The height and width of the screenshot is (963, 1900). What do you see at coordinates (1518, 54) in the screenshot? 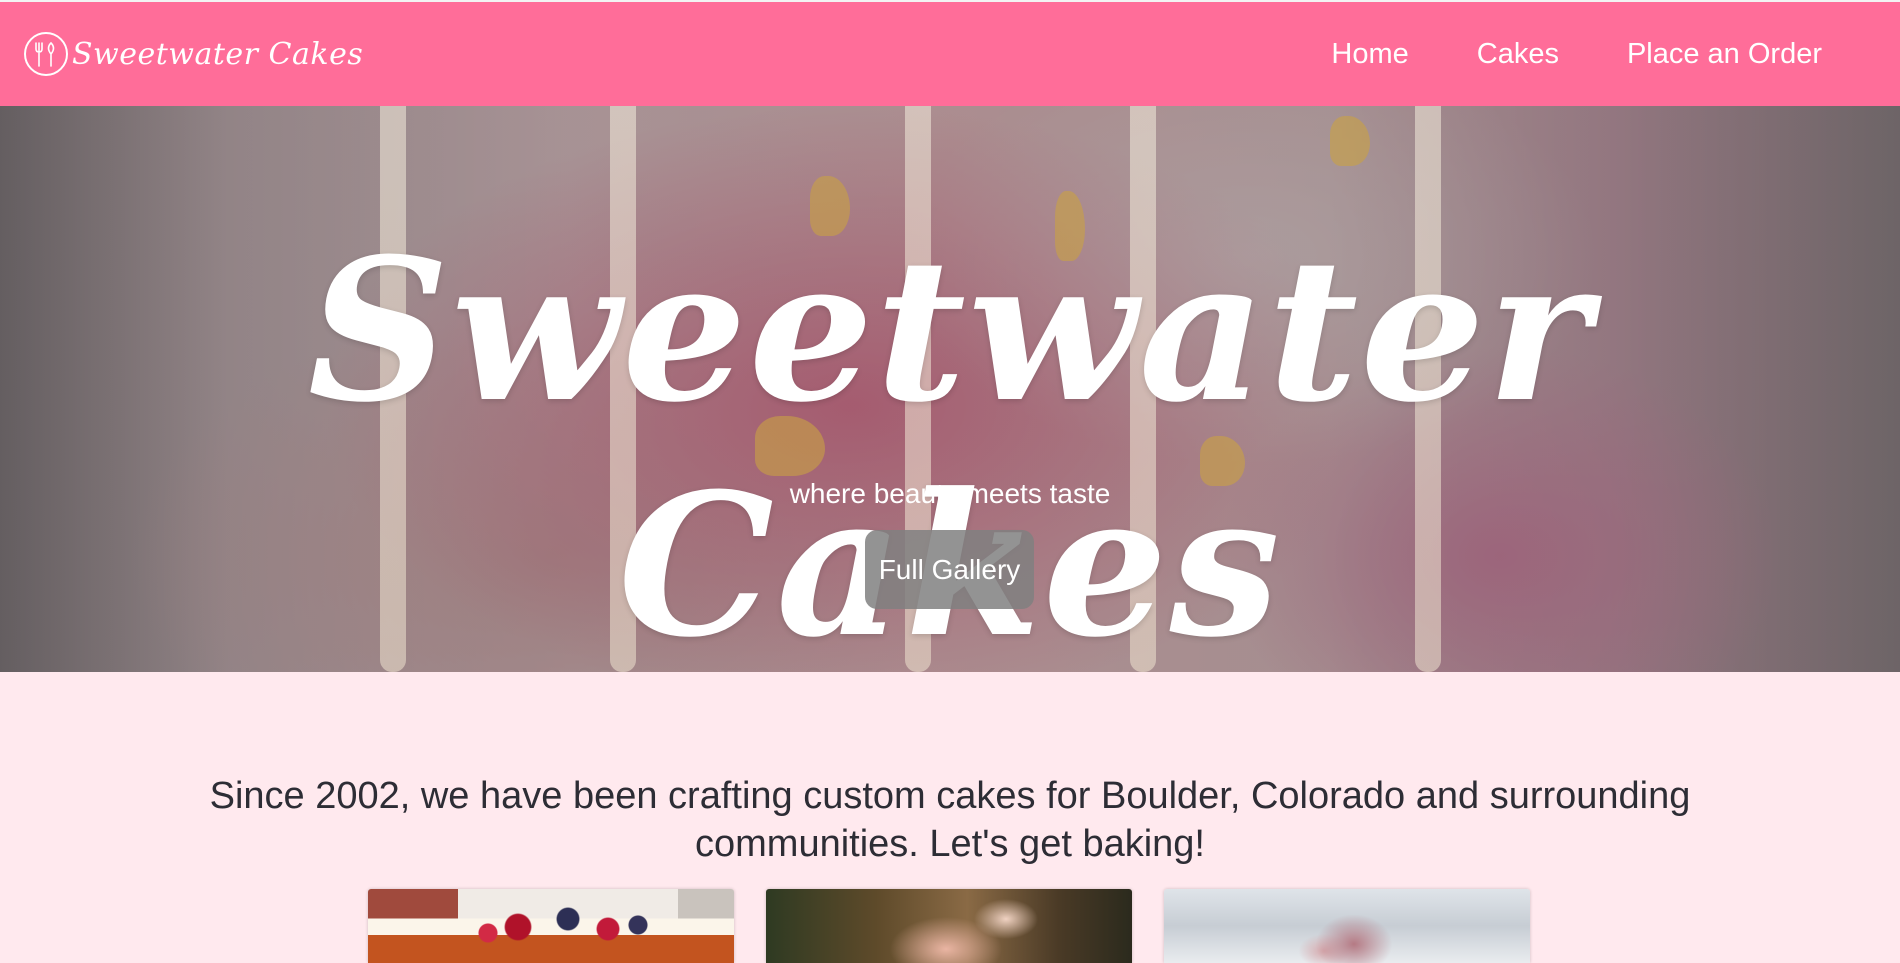
I see `nav-link-cakes: Cakes` at bounding box center [1518, 54].